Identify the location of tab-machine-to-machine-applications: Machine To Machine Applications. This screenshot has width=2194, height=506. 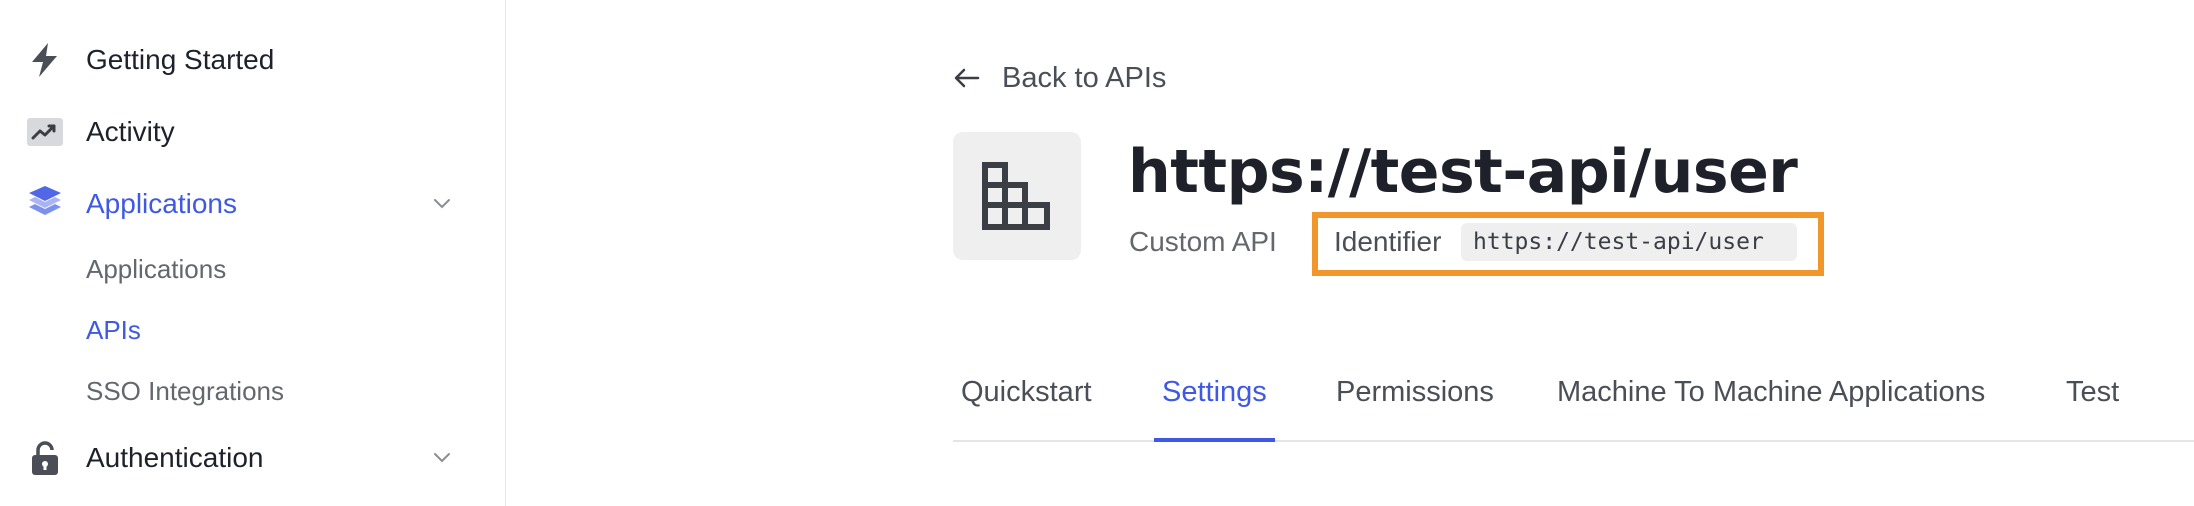
(1771, 400).